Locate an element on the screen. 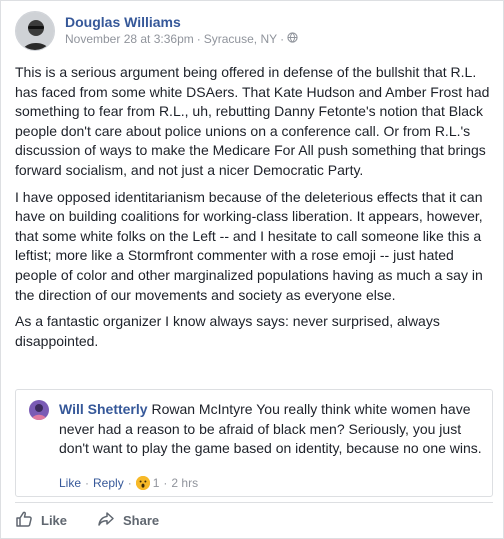 The width and height of the screenshot is (504, 539). avatar is located at coordinates (35, 31).